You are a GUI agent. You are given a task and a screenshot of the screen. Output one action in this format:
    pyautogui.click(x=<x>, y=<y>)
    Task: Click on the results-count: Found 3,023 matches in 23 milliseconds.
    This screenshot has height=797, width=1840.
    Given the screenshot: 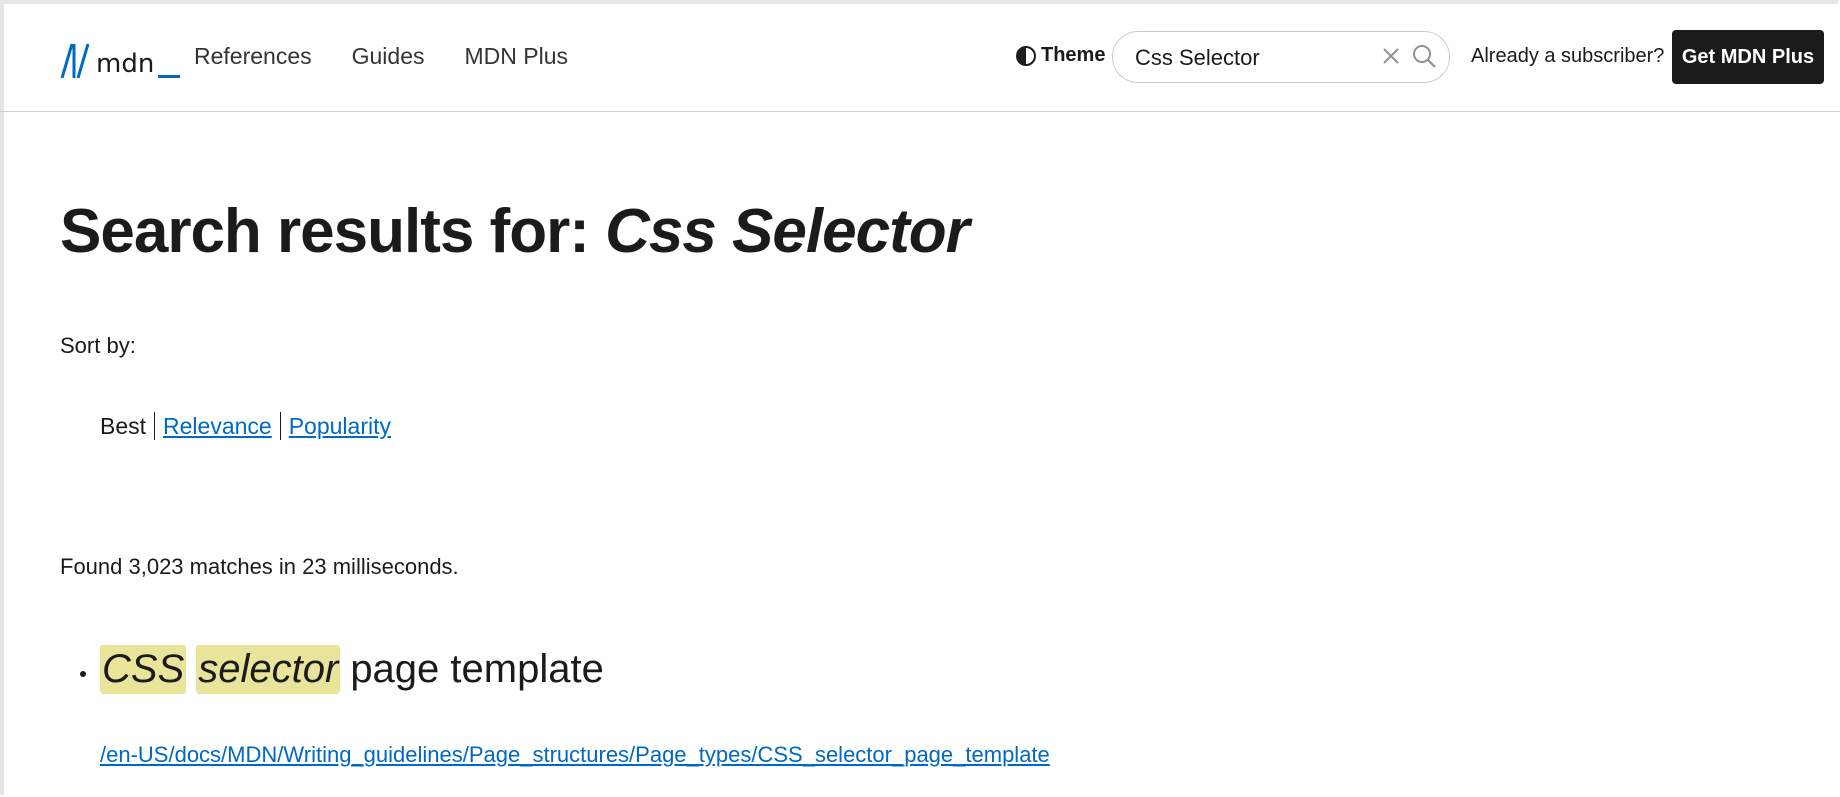 What is the action you would take?
    pyautogui.click(x=259, y=566)
    